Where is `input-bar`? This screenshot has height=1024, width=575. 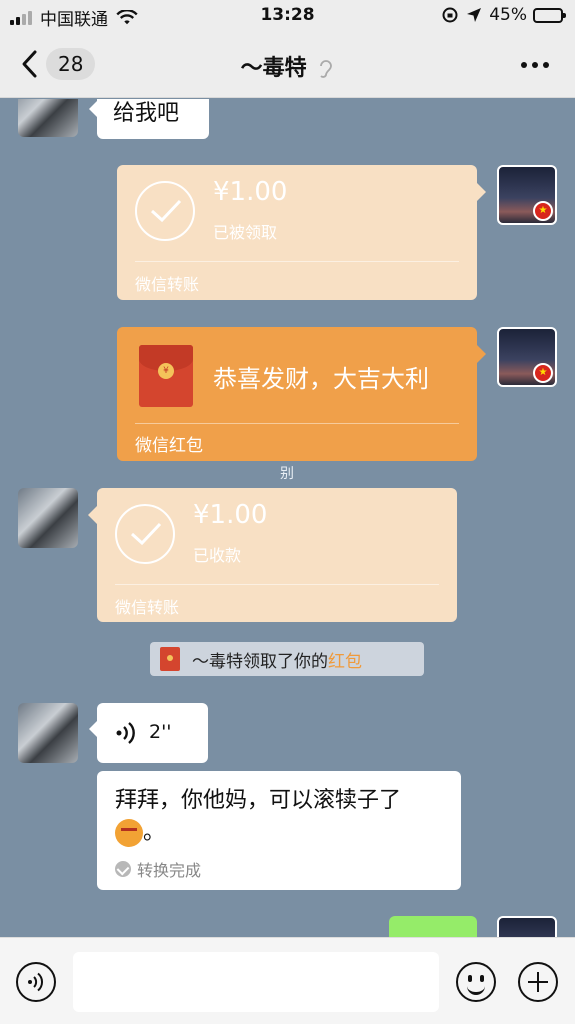
input-bar is located at coordinates (287, 980).